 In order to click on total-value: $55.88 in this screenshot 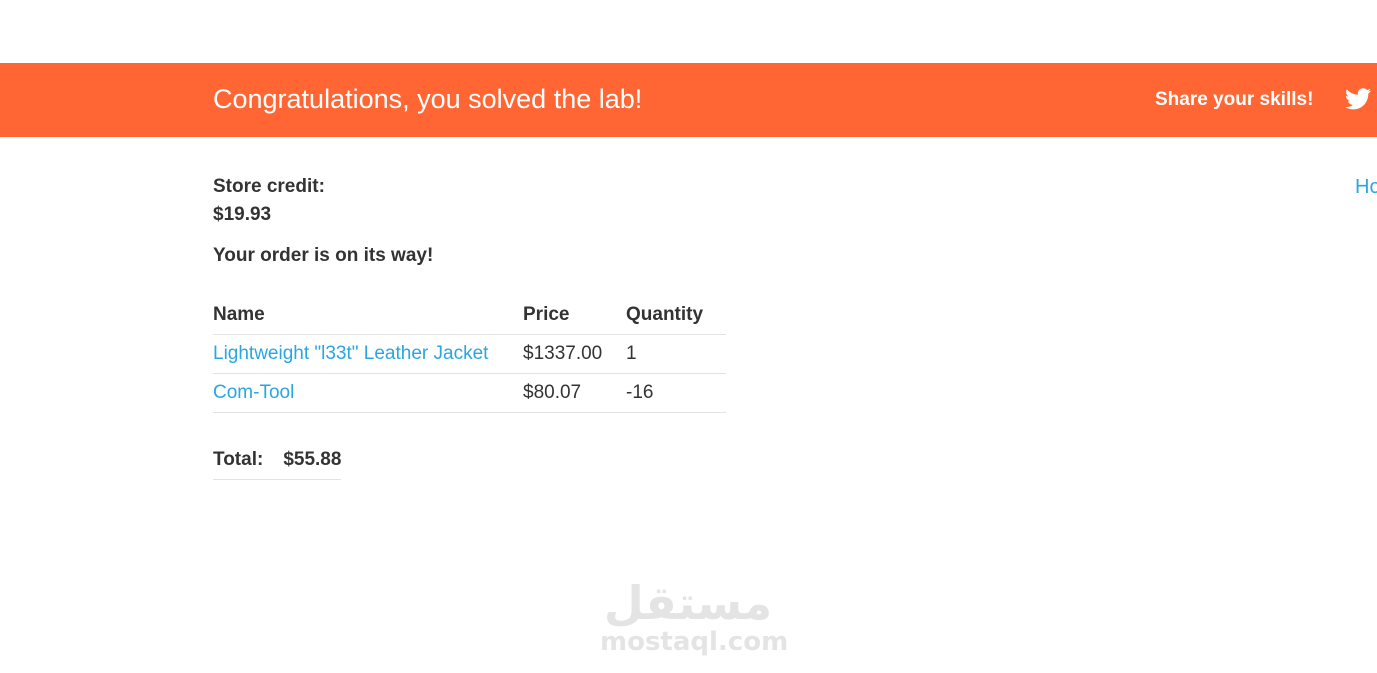, I will do `click(312, 460)`.